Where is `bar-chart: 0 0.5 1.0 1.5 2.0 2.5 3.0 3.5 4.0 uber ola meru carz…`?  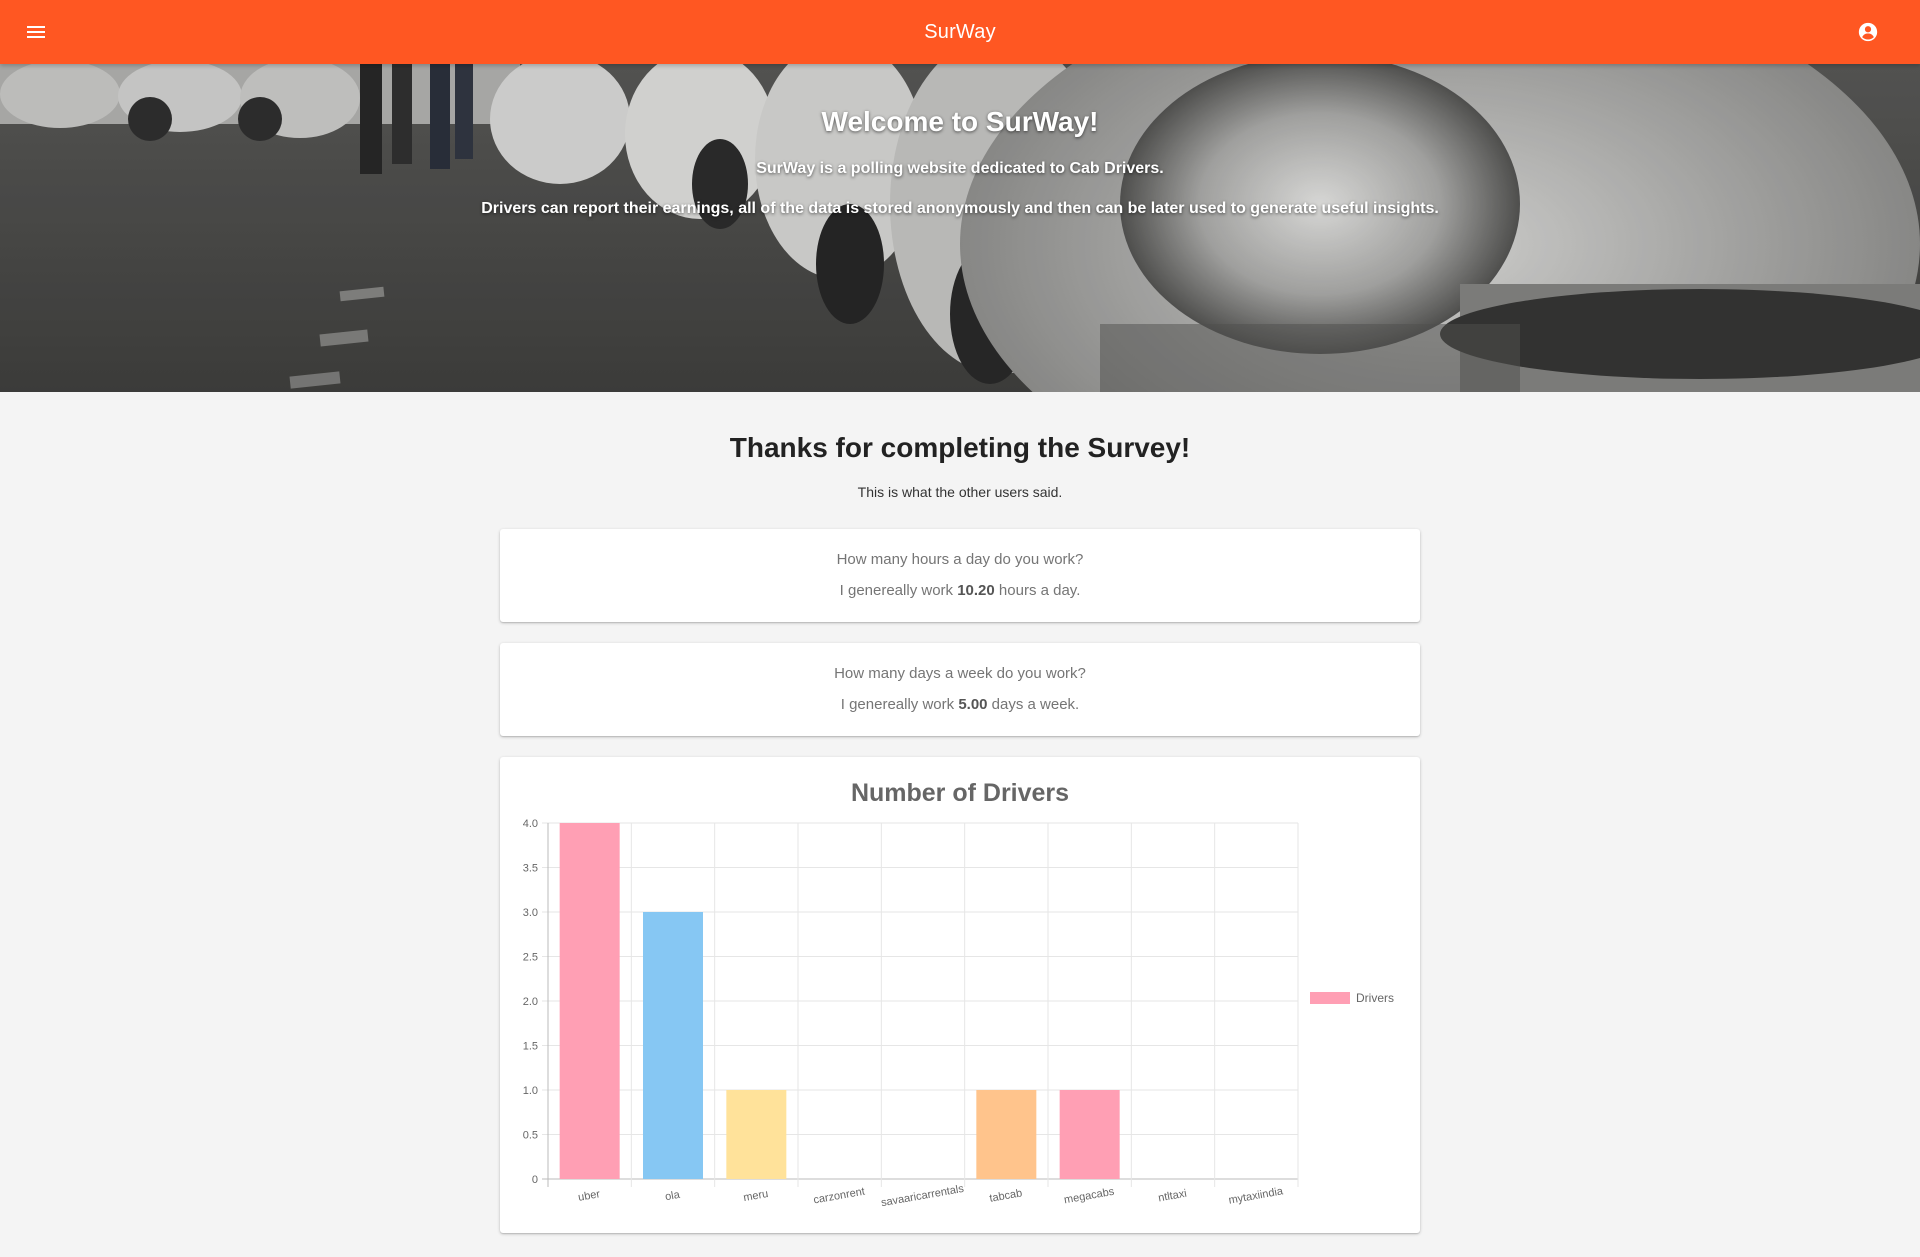
bar-chart: 0 0.5 1.0 1.5 2.0 2.5 3.0 3.5 4.0 uber ola meru carz… is located at coordinates (911, 1013).